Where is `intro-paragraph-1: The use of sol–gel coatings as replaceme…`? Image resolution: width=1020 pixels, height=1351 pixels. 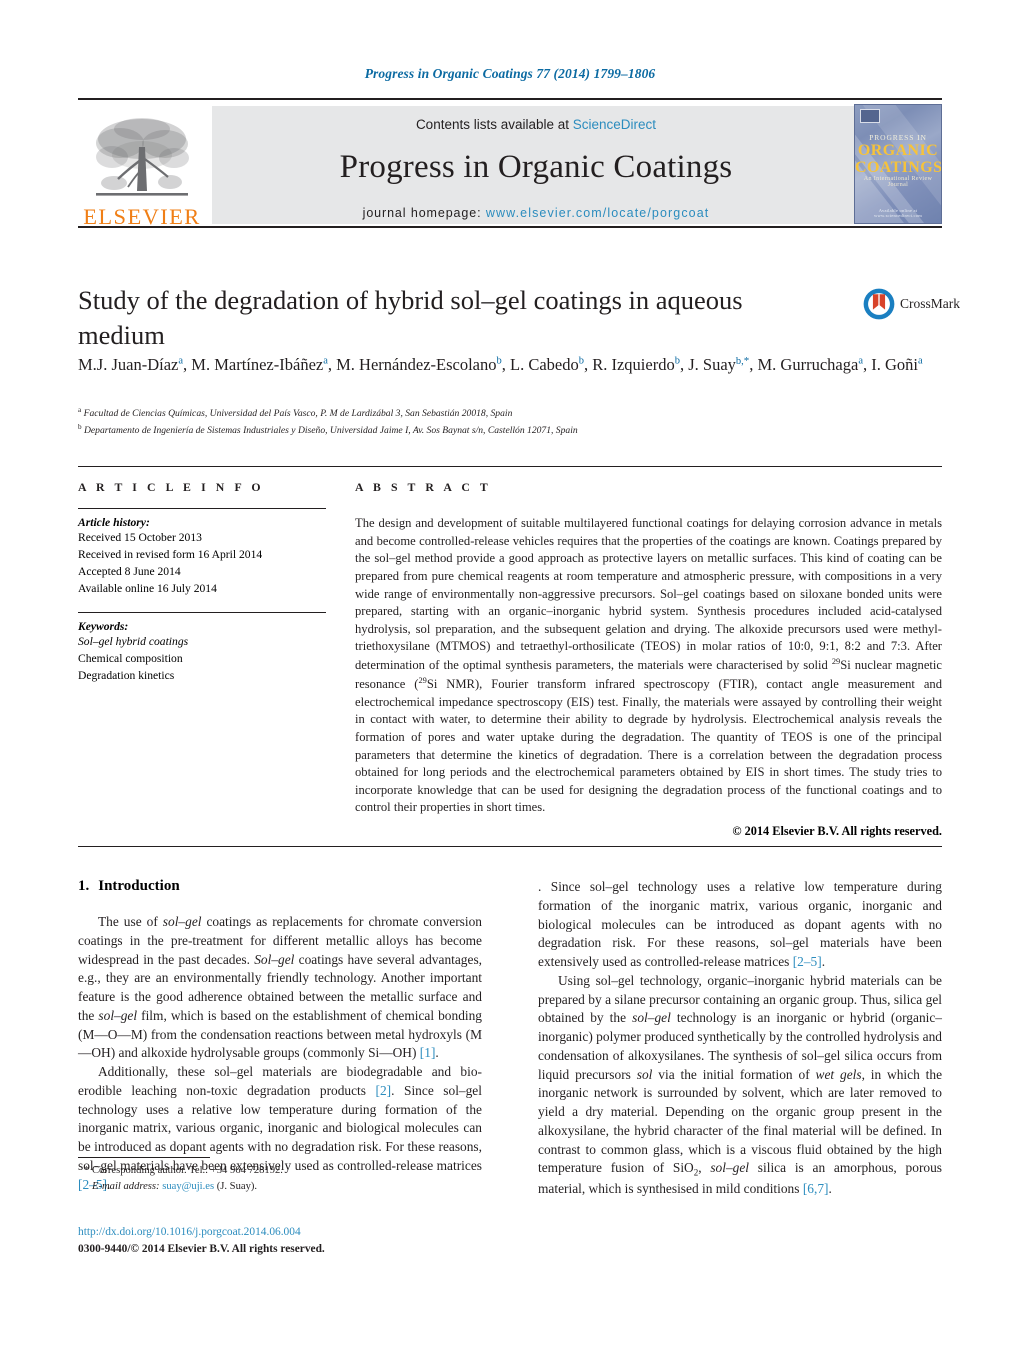
intro-paragraph-1: The use of sol–gel coatings as replaceme… is located at coordinates (280, 987).